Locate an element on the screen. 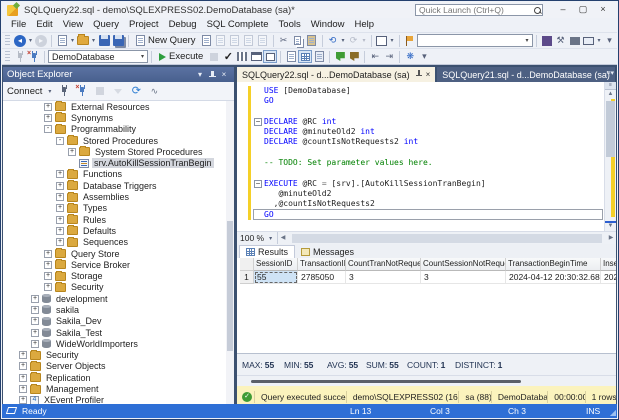 This screenshot has height=420, width=619. object-explorer-titlebar: Object Explorer ▾ × is located at coordinates (118, 74).